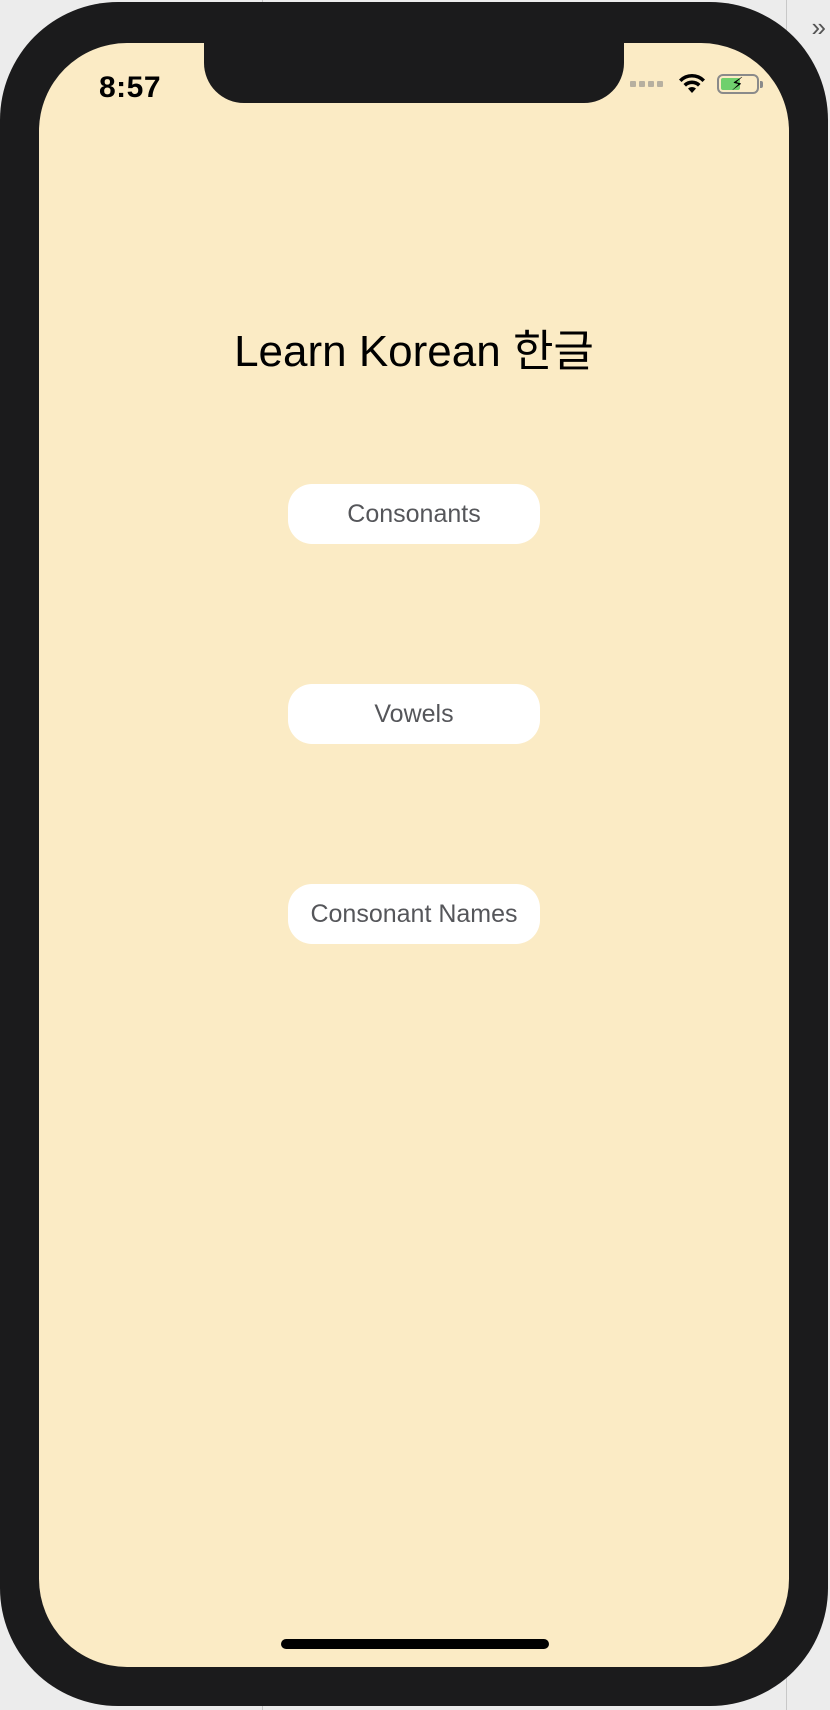 The width and height of the screenshot is (830, 1710). What do you see at coordinates (414, 914) in the screenshot?
I see `consonant-names-button: Consonant Names` at bounding box center [414, 914].